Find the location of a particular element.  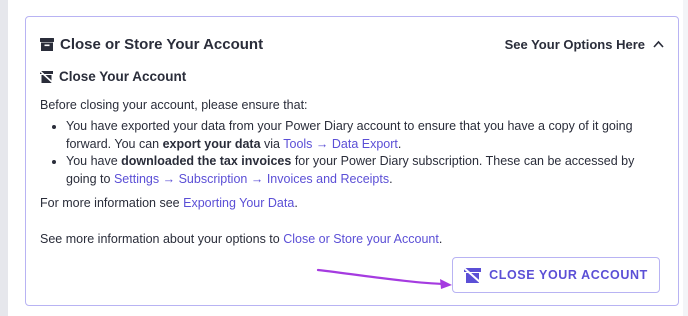

more-info-suffix: . is located at coordinates (296, 203).